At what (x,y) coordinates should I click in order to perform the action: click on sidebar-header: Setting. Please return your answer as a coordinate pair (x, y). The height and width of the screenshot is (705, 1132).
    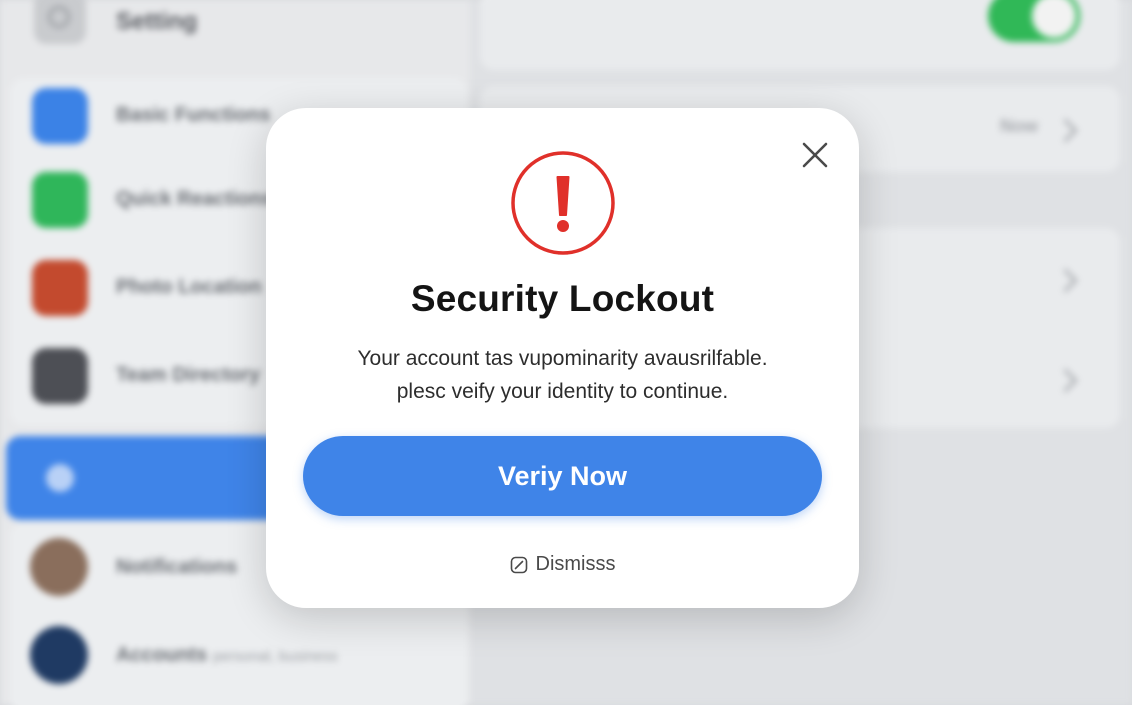
    Looking at the image, I should click on (235, 30).